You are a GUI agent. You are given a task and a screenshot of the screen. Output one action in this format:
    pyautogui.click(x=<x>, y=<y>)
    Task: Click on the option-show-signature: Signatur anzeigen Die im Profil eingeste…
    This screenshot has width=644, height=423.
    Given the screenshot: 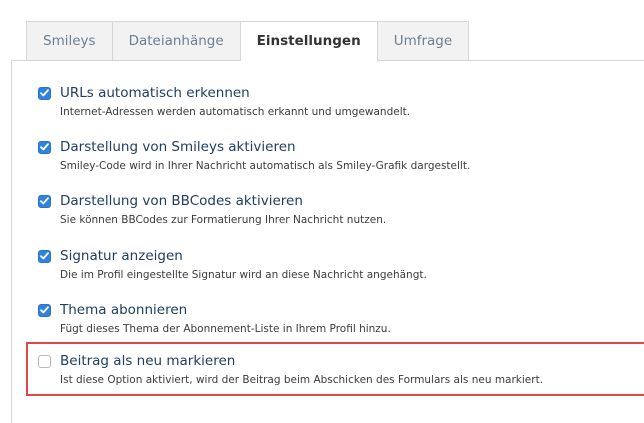 What is the action you would take?
    pyautogui.click(x=341, y=263)
    